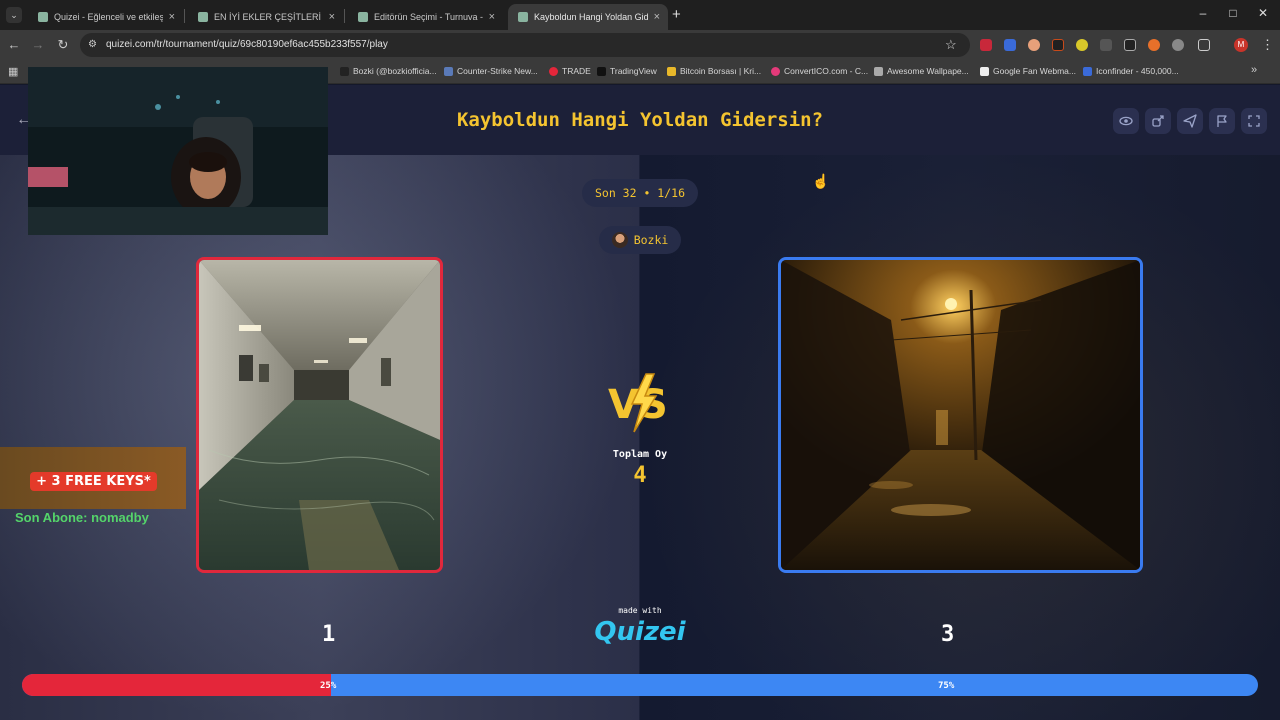  What do you see at coordinates (328, 686) in the screenshot?
I see `left-percent-label: 25%` at bounding box center [328, 686].